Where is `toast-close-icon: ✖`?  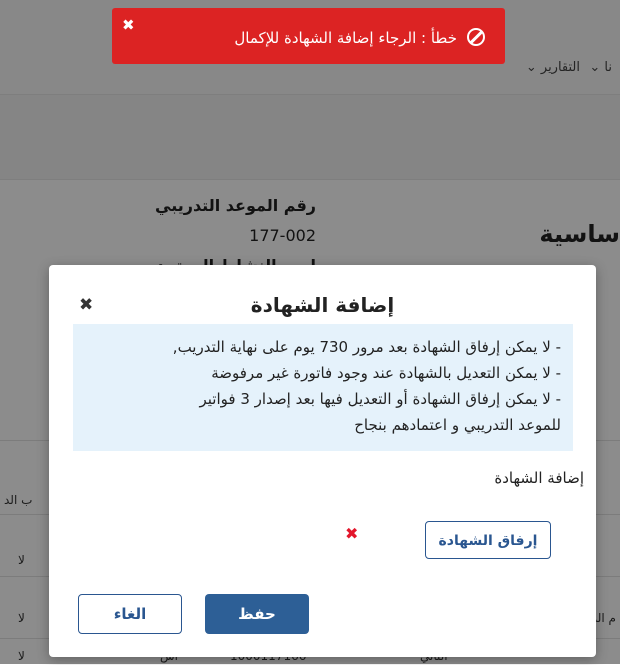 toast-close-icon: ✖ is located at coordinates (128, 25).